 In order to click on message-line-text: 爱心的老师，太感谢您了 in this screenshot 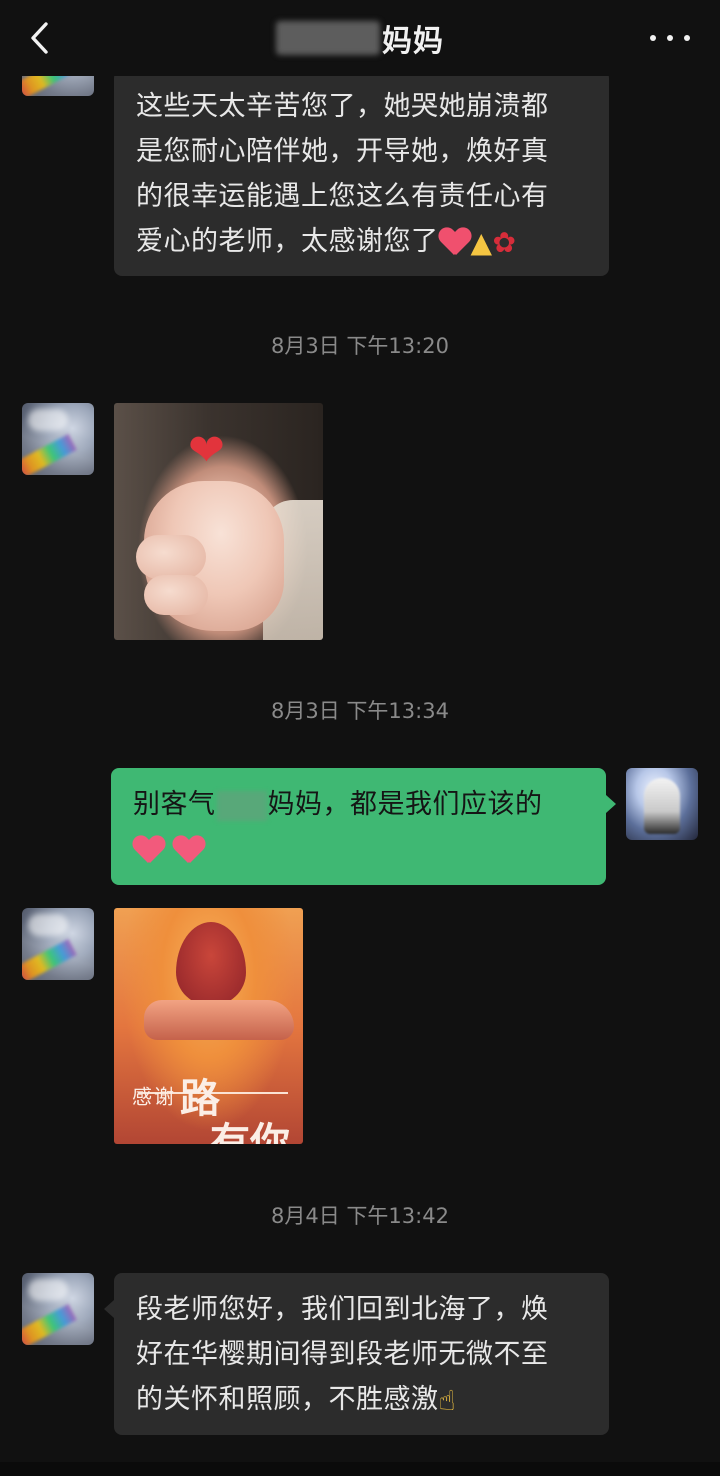, I will do `click(287, 241)`.